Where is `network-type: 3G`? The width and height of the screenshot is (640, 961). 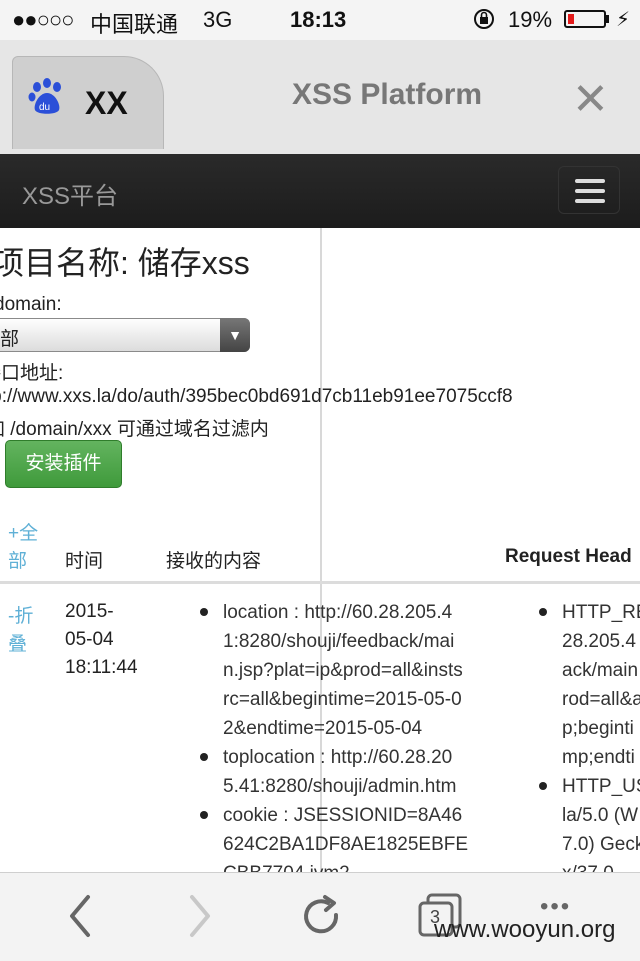 network-type: 3G is located at coordinates (218, 19).